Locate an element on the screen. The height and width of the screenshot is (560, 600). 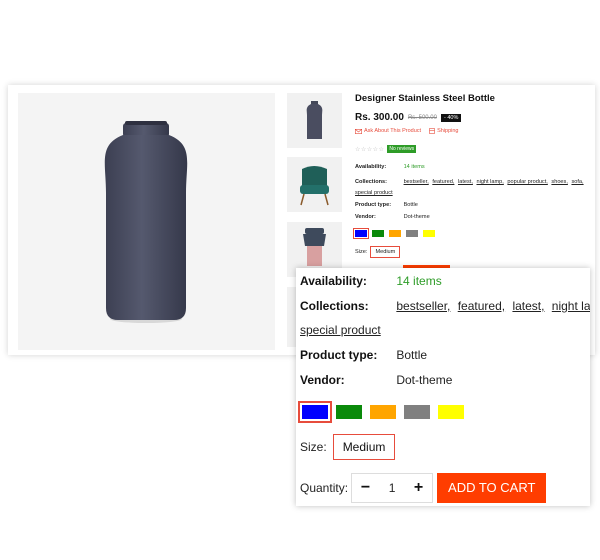
quantity-value: 1 is located at coordinates (392, 488).